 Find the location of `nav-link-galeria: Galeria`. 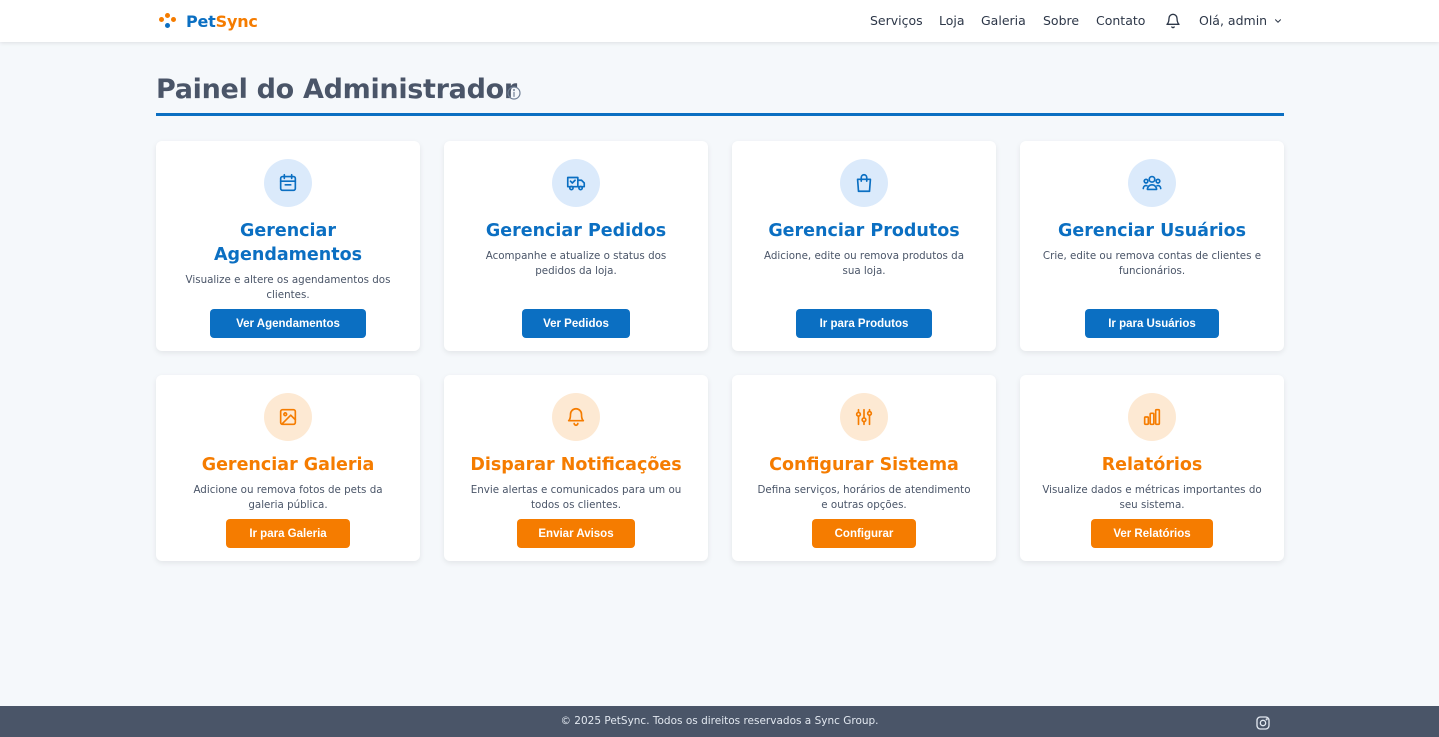

nav-link-galeria: Galeria is located at coordinates (1003, 20).